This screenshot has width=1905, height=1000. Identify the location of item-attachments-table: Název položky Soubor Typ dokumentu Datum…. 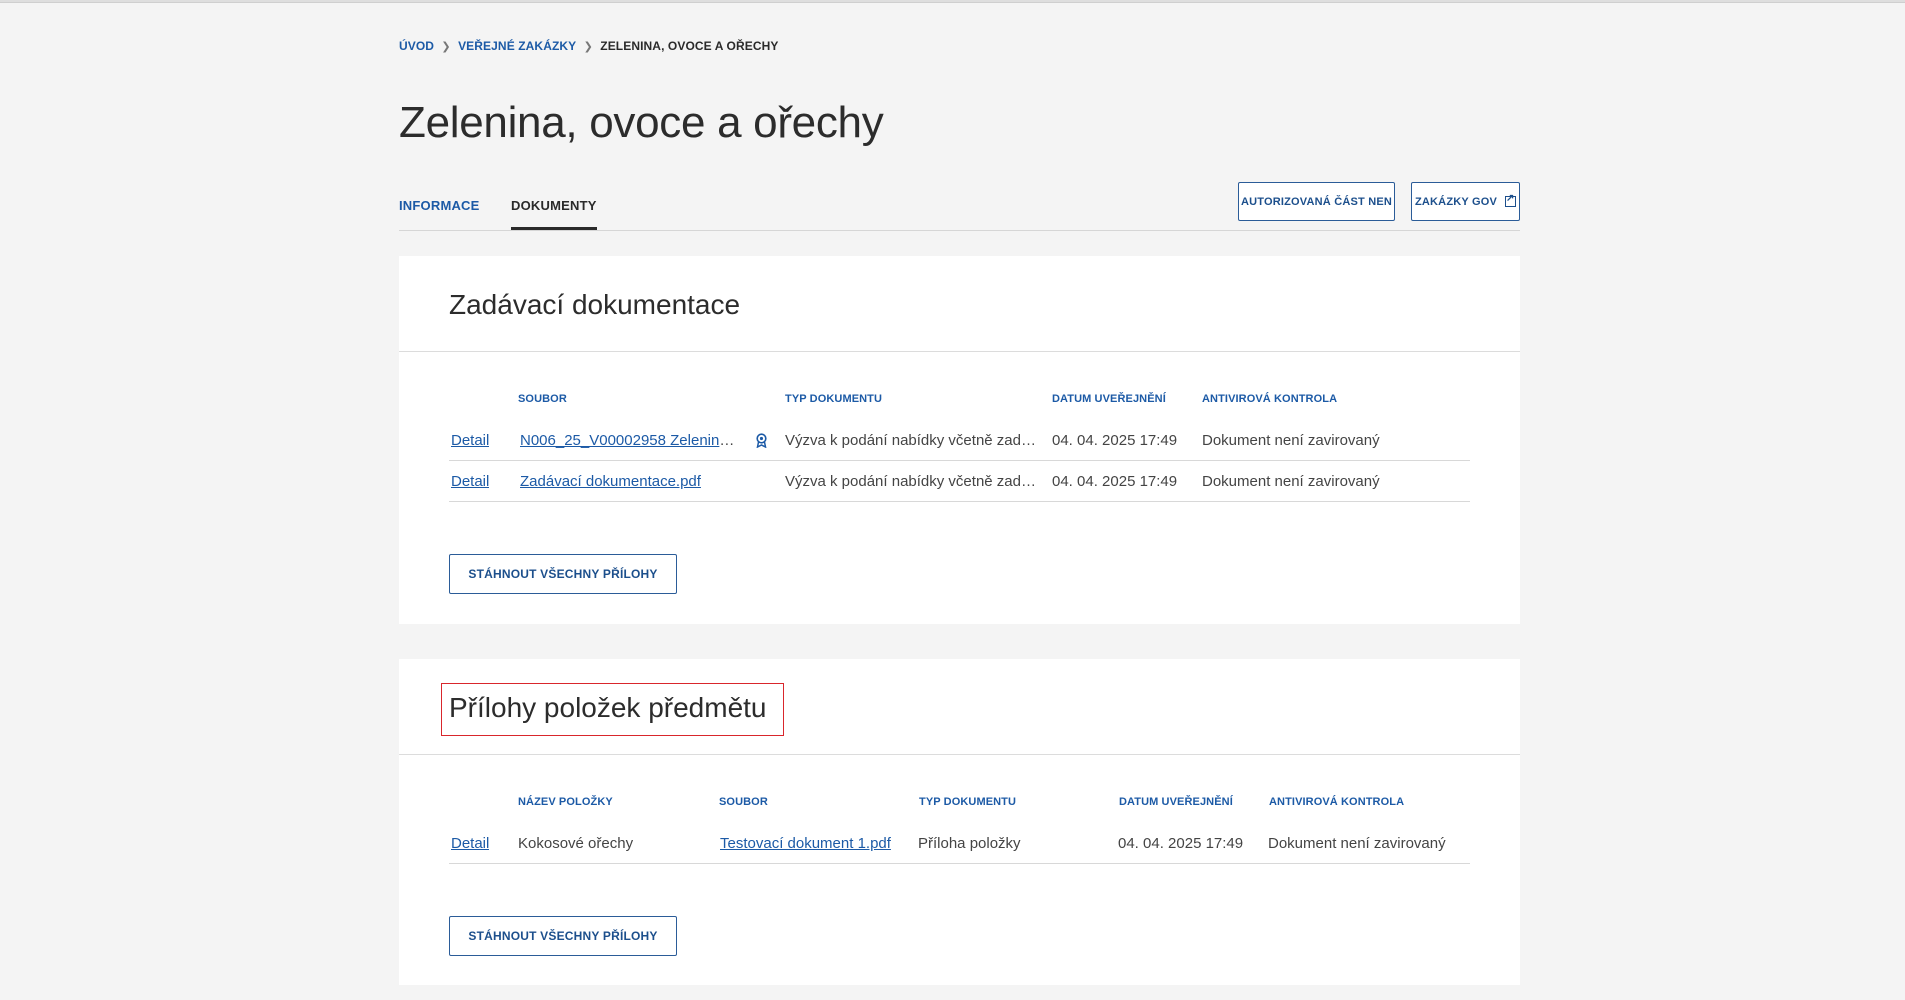
(959, 822).